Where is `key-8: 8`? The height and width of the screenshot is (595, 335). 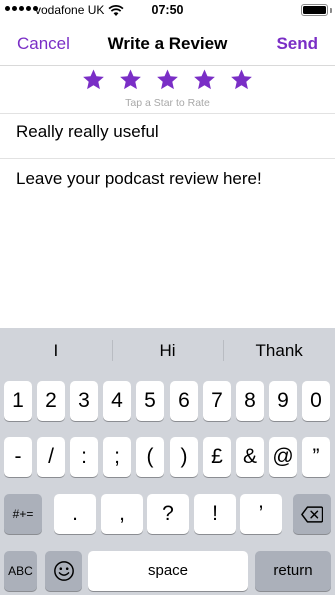 key-8: 8 is located at coordinates (250, 401).